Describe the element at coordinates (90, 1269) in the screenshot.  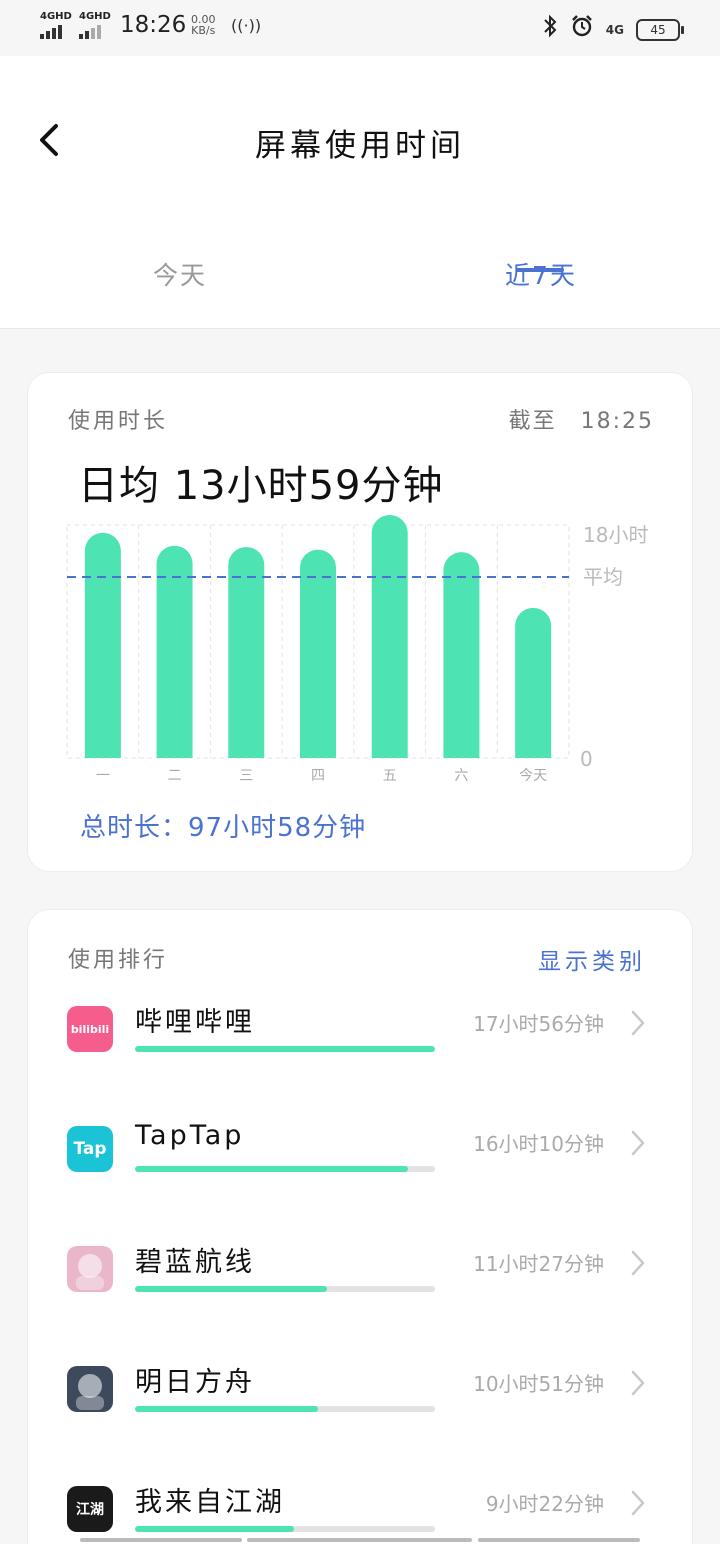
I see `azur-lane-icon` at that location.